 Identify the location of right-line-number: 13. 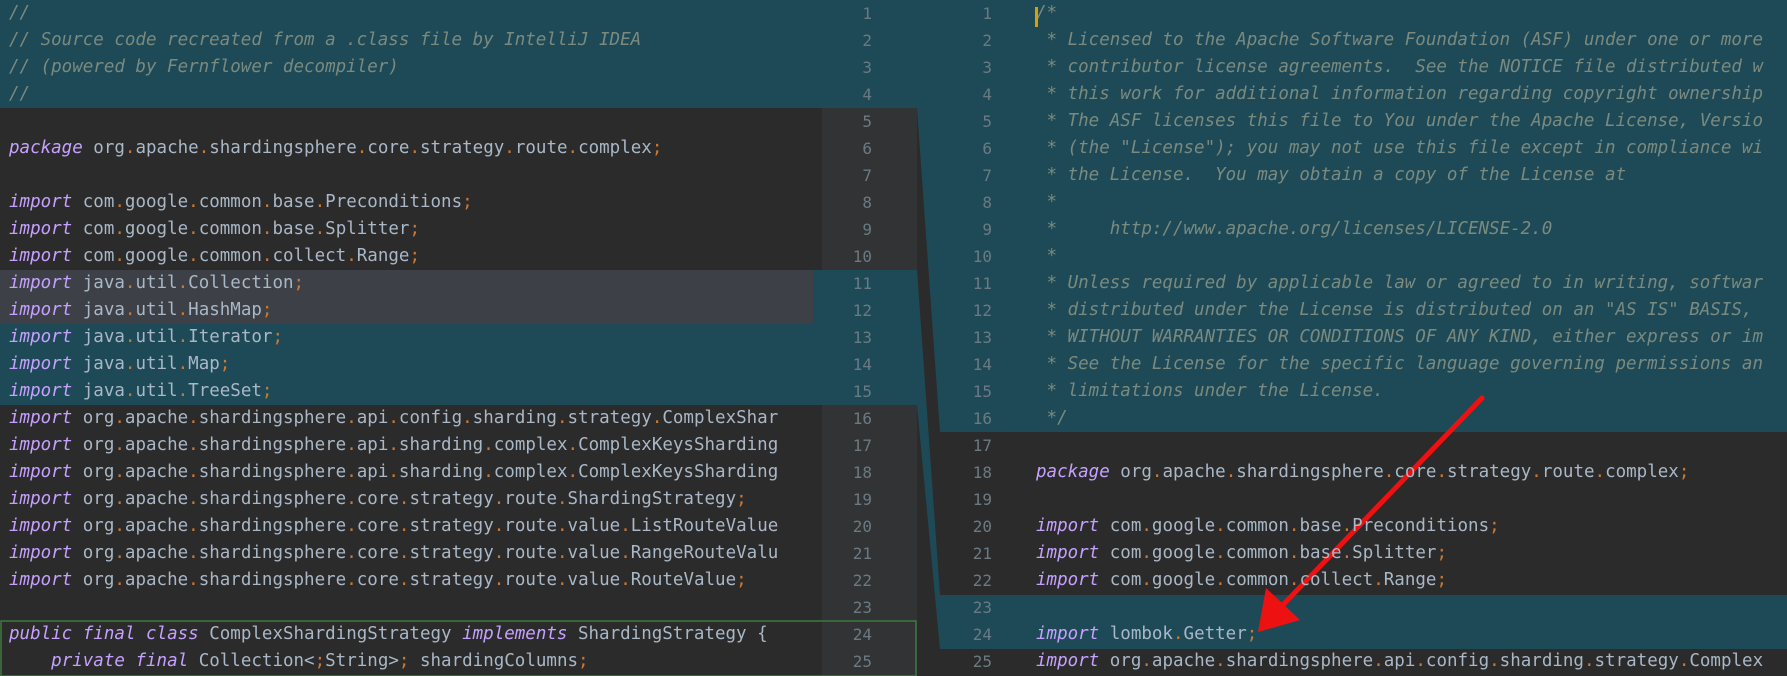
(982, 337).